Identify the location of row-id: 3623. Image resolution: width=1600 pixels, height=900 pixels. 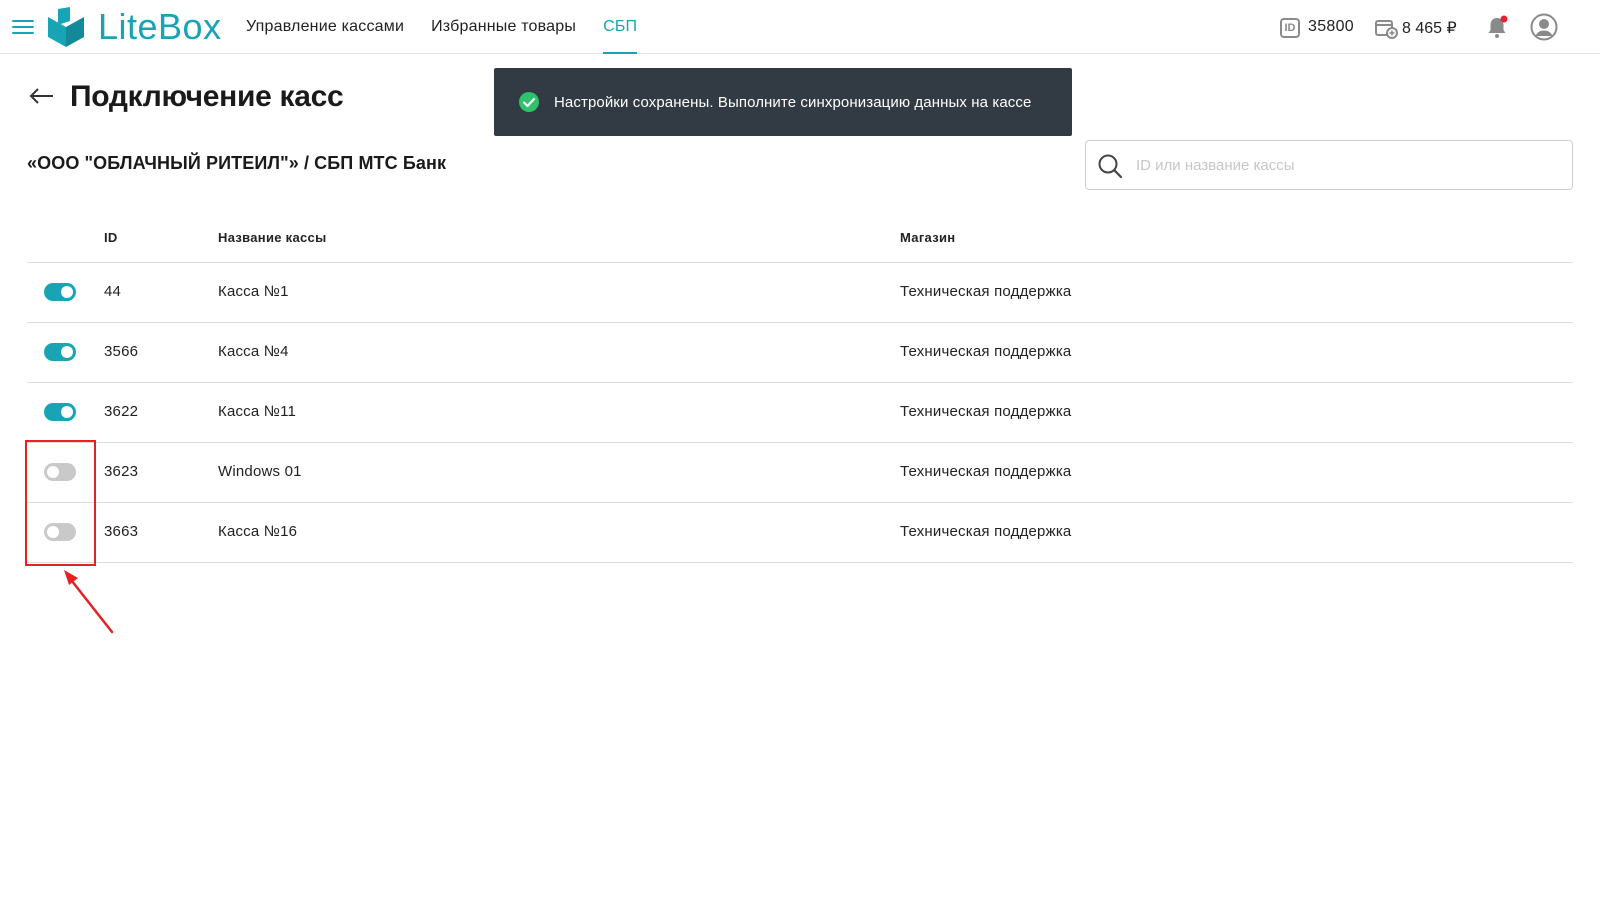
(121, 471).